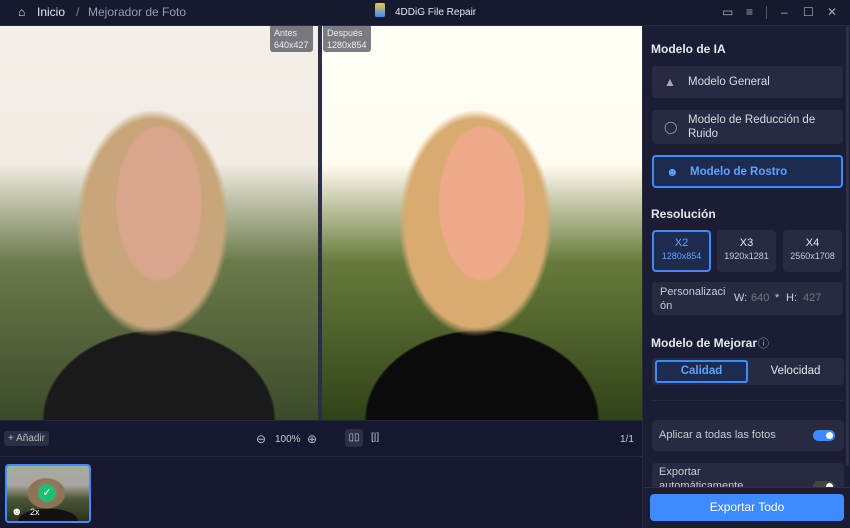  What do you see at coordinates (291, 39) in the screenshot?
I see `before-tag: Antes 640x427` at bounding box center [291, 39].